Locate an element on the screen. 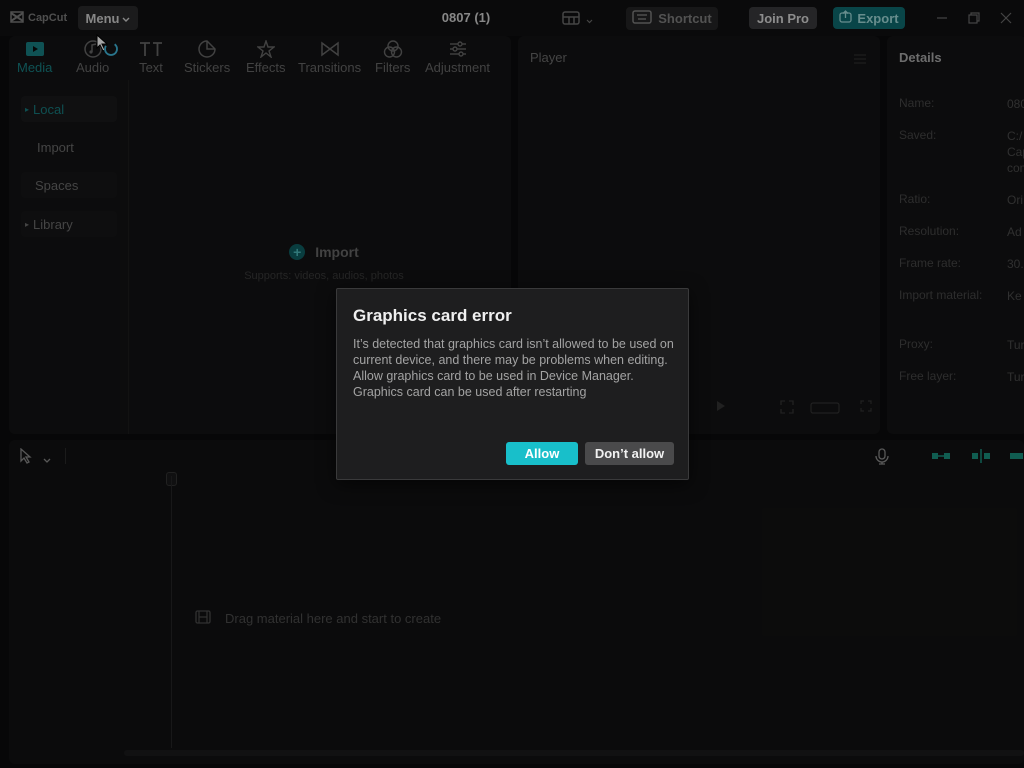  dont-allow-button: Don’t allow is located at coordinates (629, 453).